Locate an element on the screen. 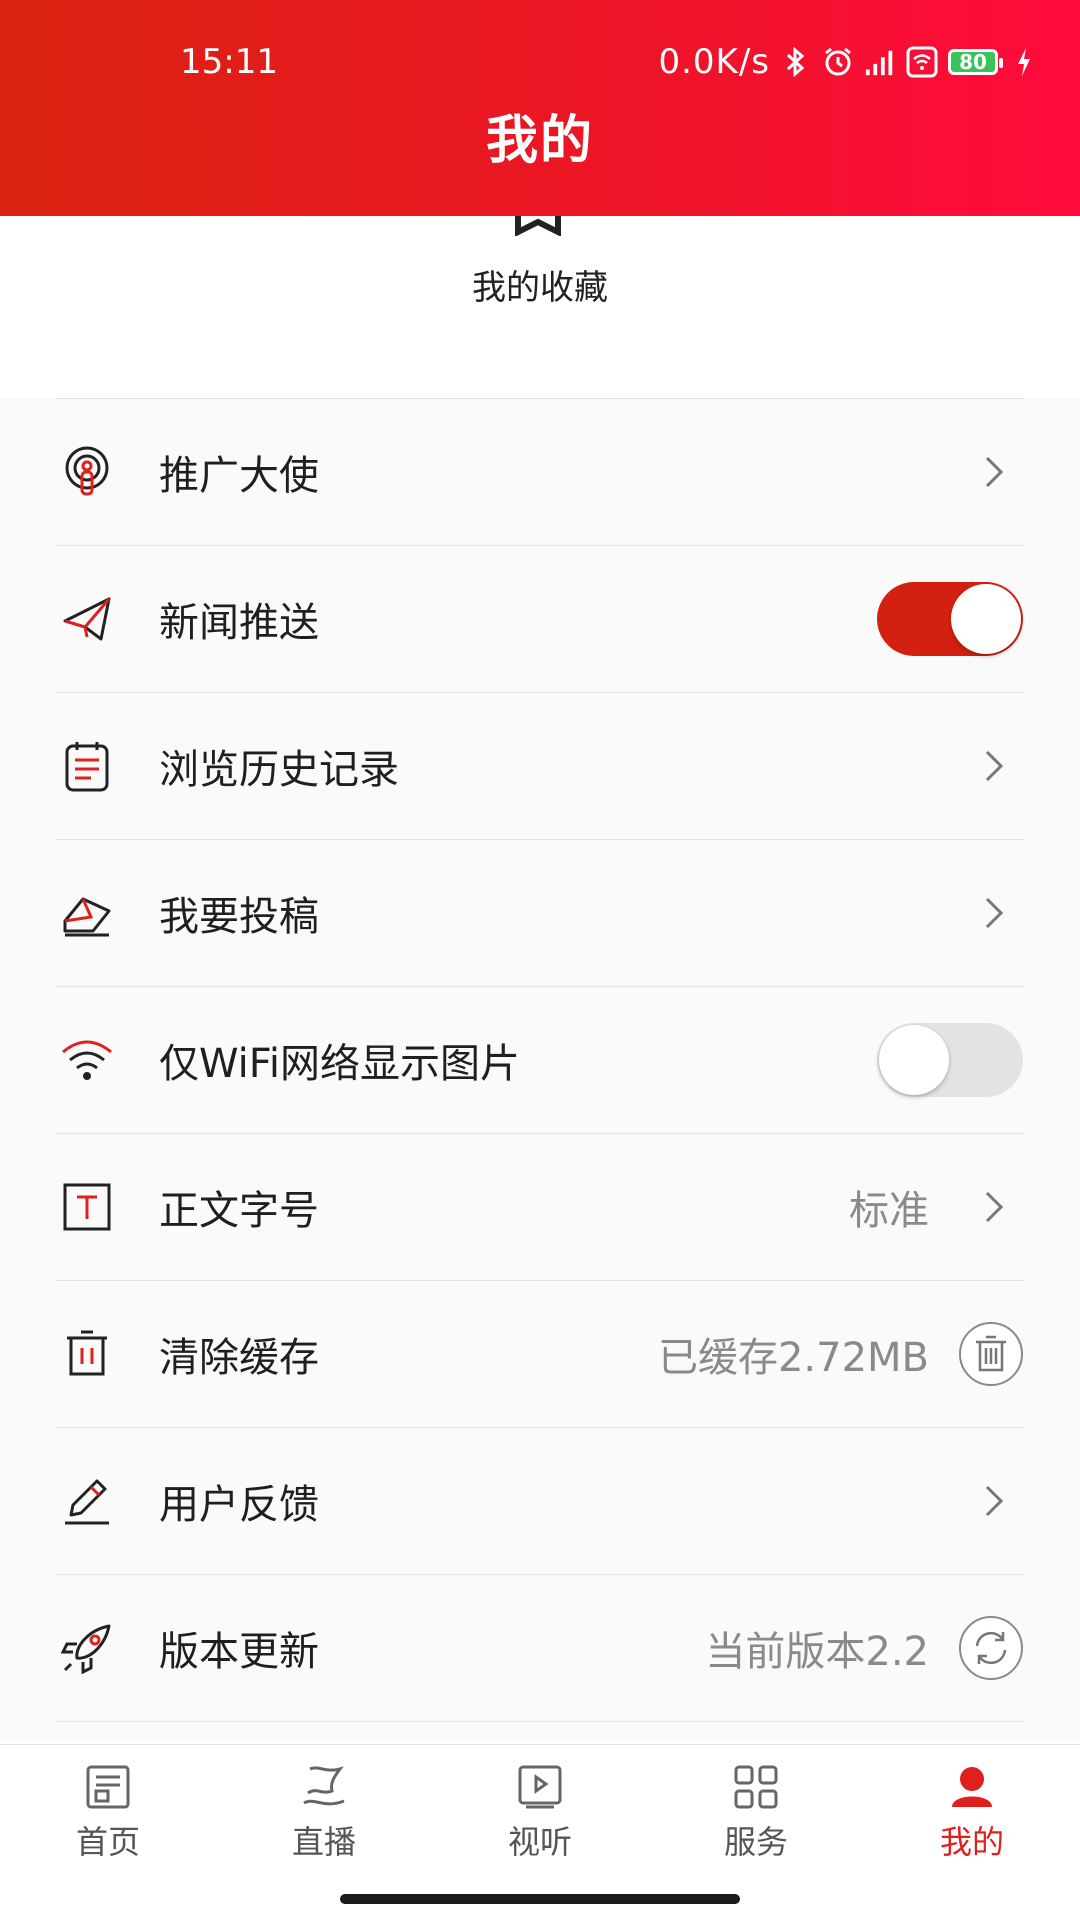 This screenshot has width=1080, height=1920. nav-label: 直播 is located at coordinates (323, 1842).